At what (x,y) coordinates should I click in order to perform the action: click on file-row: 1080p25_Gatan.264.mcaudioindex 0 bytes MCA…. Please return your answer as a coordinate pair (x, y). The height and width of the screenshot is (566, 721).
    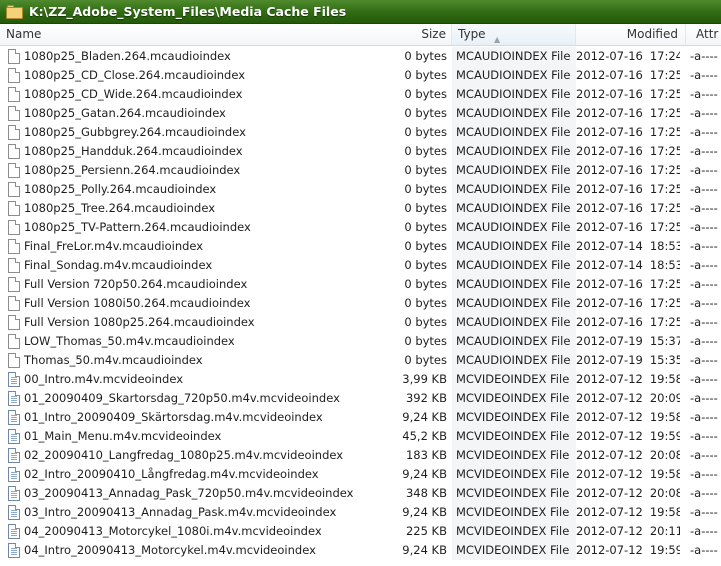
    Looking at the image, I should click on (360, 113).